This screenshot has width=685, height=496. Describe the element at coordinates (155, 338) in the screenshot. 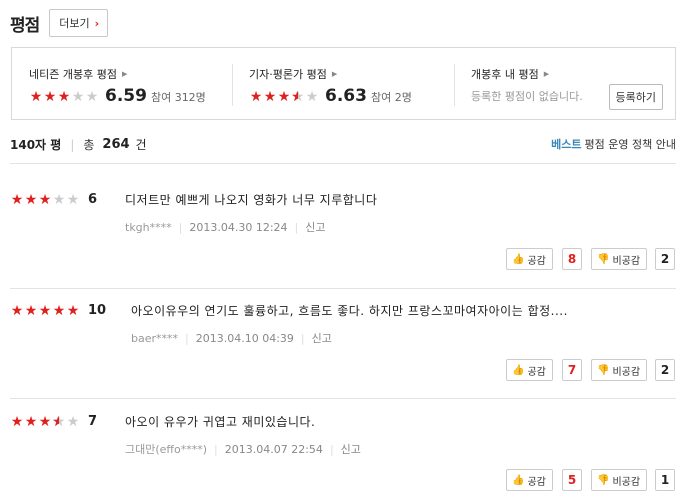

I see `review-user: baer****` at that location.